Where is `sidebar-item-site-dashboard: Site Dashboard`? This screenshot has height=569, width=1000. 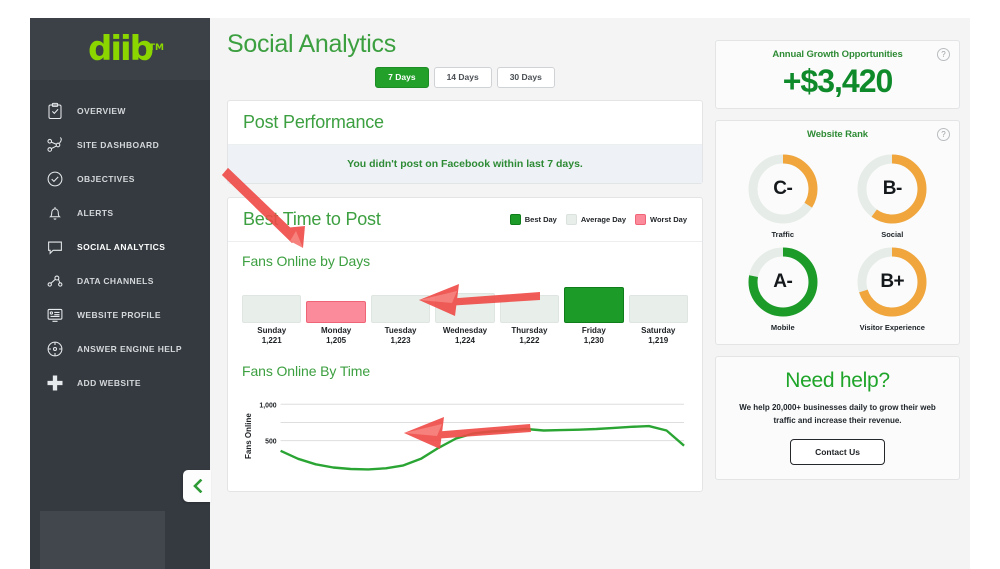 sidebar-item-site-dashboard: Site Dashboard is located at coordinates (120, 145).